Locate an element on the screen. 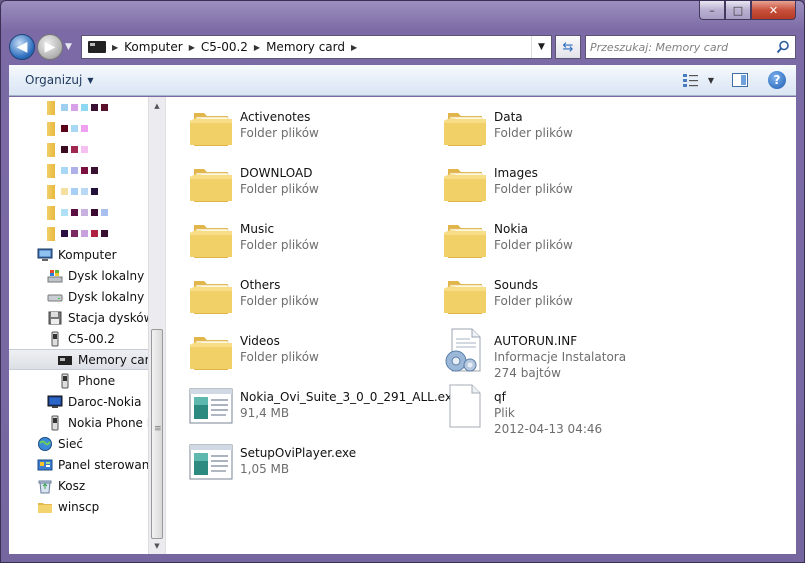 The width and height of the screenshot is (805, 563). sidebar-item-panel-sterowania: Panel sterowania is located at coordinates (79, 464).